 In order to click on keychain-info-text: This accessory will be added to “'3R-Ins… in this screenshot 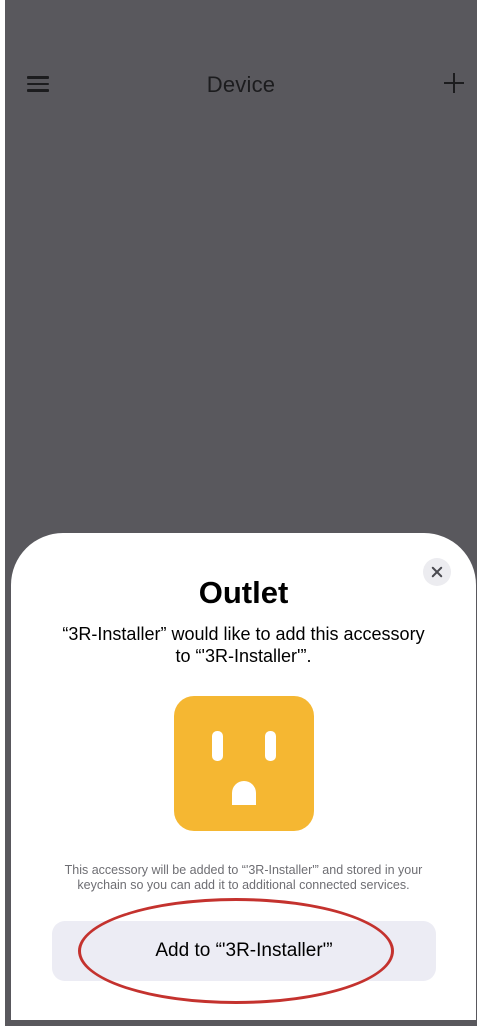, I will do `click(243, 877)`.